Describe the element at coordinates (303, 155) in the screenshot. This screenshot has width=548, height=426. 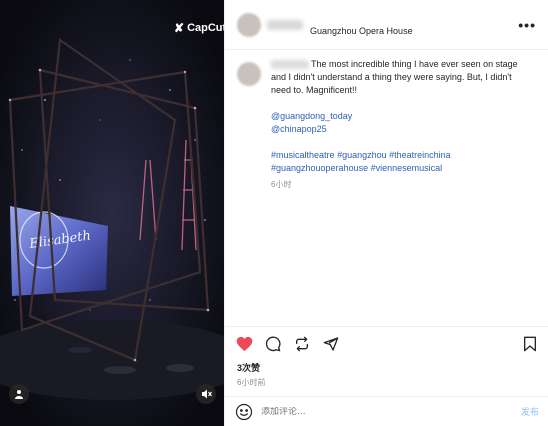
I see `hashtag-link: #musicaltheatre` at that location.